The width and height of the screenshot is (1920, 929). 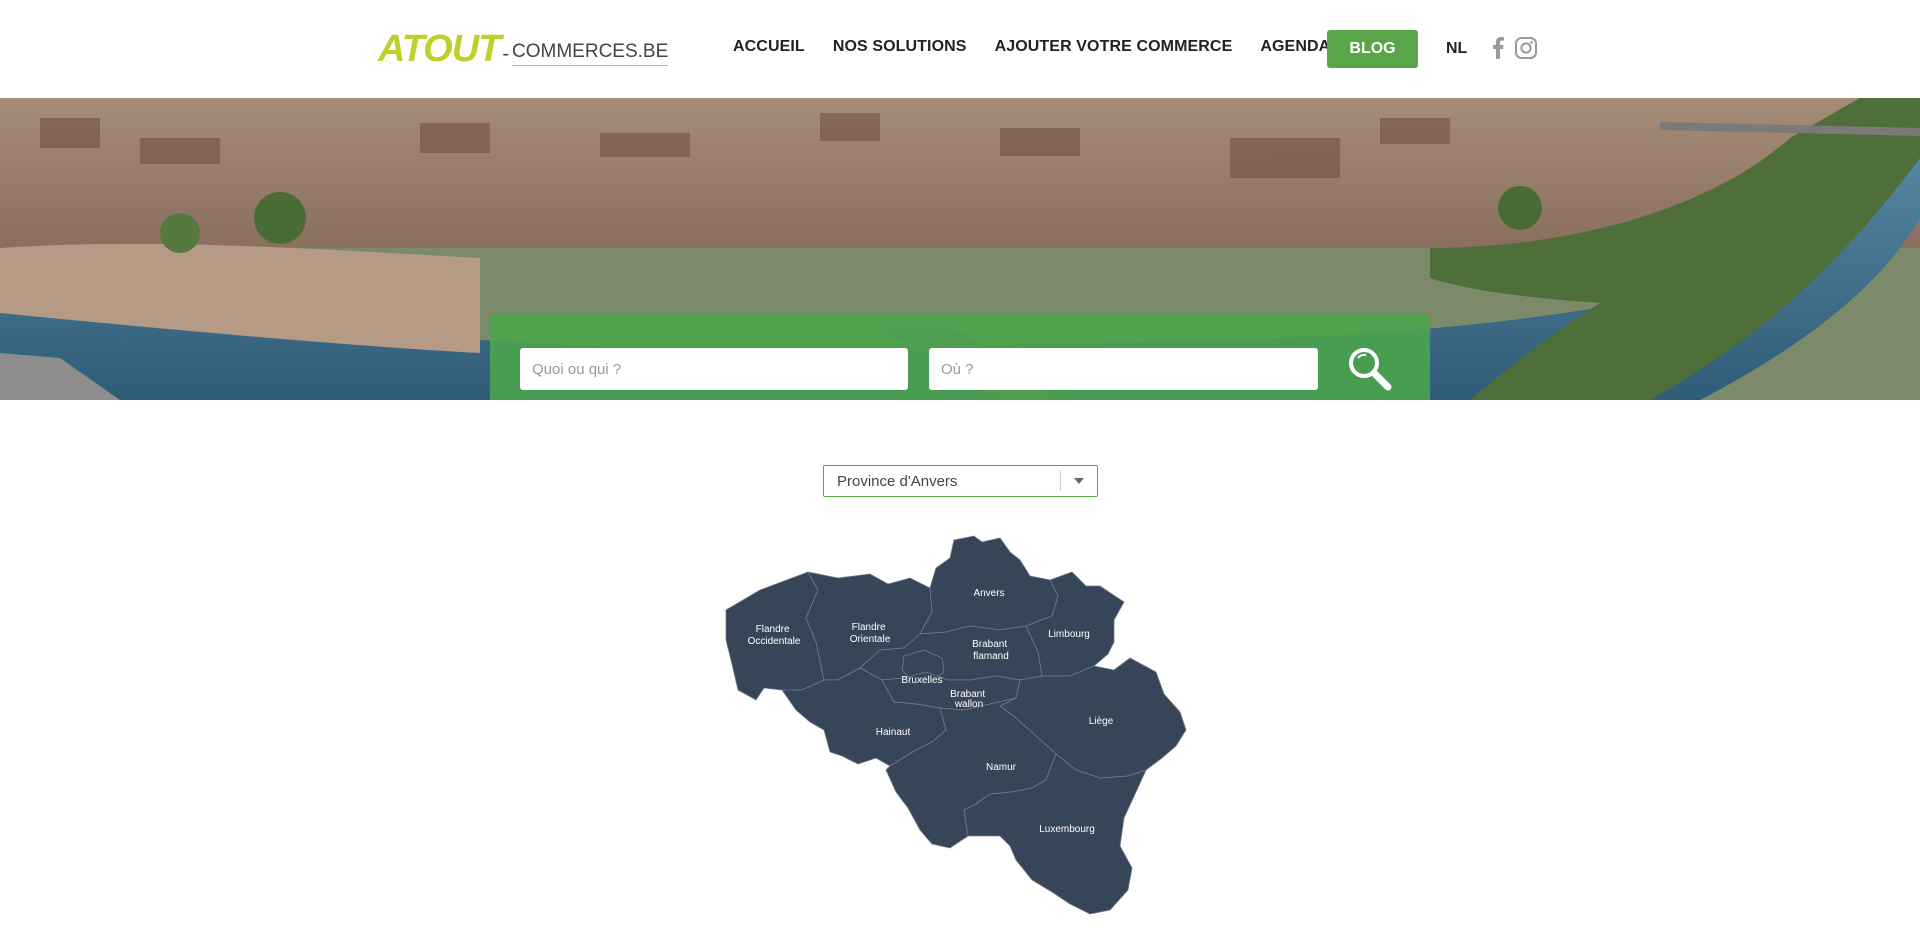 I want to click on region-anvers, so click(x=989, y=585).